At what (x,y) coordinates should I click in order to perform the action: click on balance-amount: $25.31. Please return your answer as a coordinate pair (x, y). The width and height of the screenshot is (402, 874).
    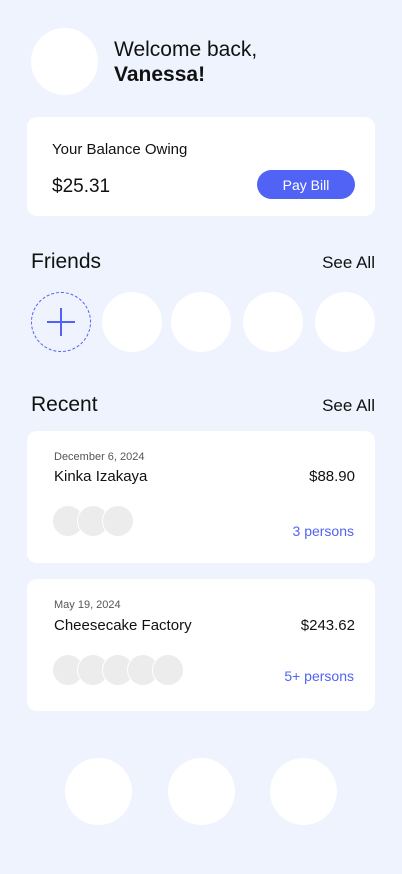
    Looking at the image, I should click on (81, 186).